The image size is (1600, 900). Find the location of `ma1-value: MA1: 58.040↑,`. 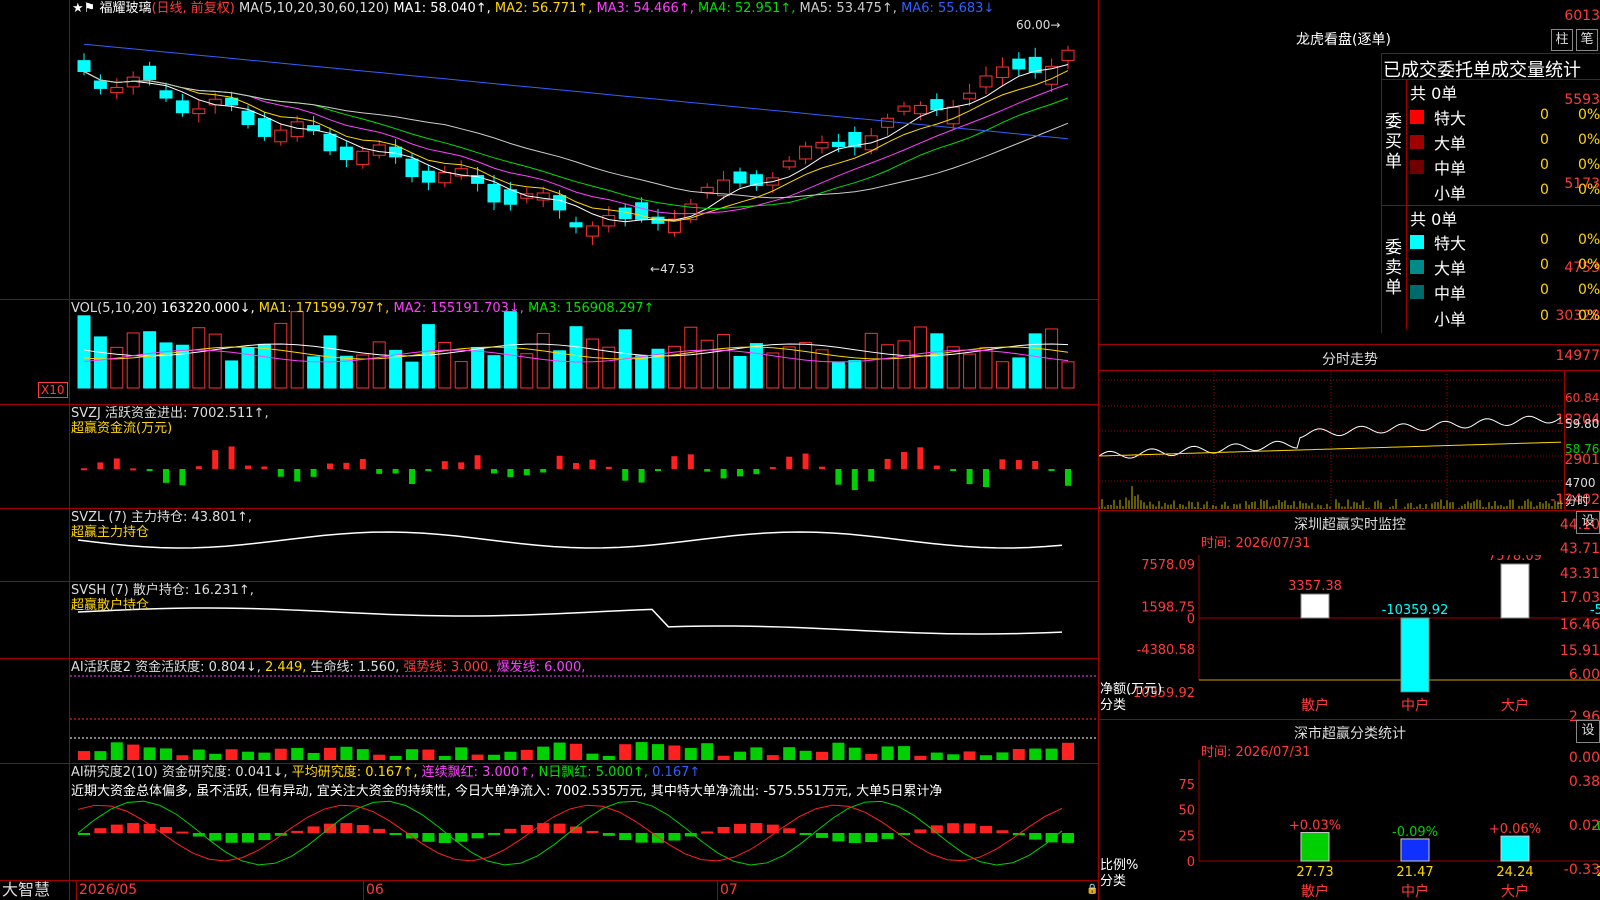

ma1-value: MA1: 58.040↑, is located at coordinates (442, 8).